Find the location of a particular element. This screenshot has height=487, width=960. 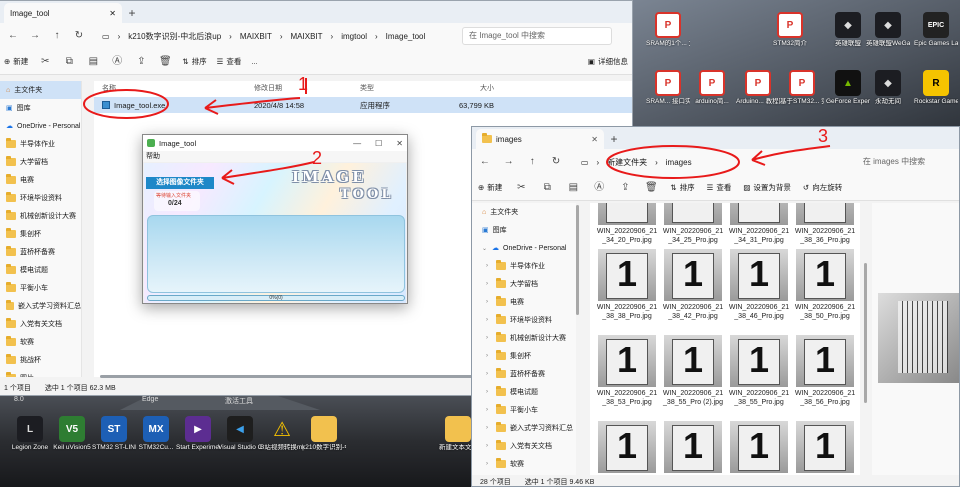

breadcrumb-item: 新建文件夹 is located at coordinates (627, 162).